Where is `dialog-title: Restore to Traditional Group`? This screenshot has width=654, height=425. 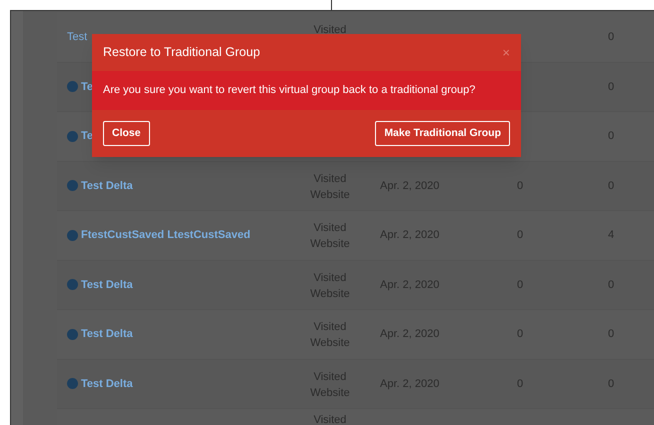 dialog-title: Restore to Traditional Group is located at coordinates (181, 53).